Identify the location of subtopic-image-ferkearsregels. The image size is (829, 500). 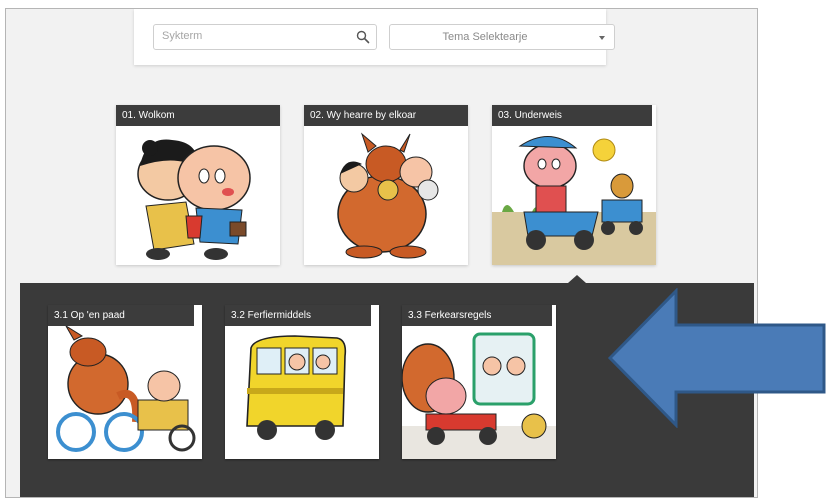
(479, 395).